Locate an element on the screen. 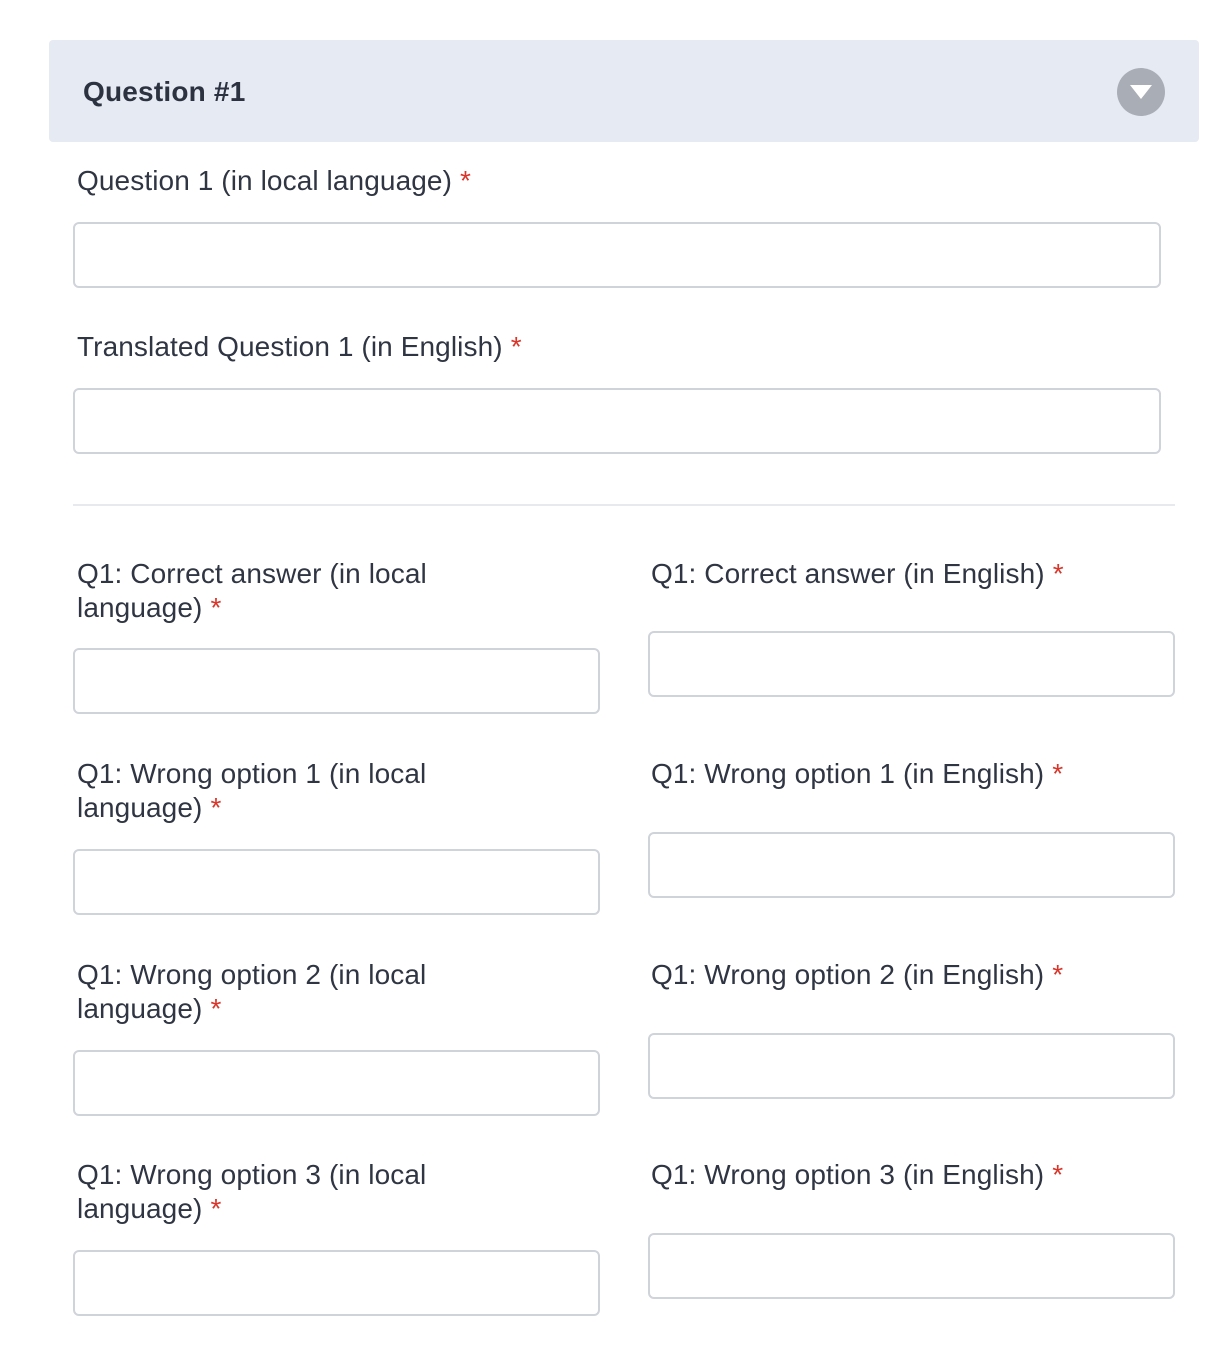 The image size is (1228, 1372). wrong-option-1-english-label: Q1: Wrong option 1 (in English) * is located at coordinates (857, 774).